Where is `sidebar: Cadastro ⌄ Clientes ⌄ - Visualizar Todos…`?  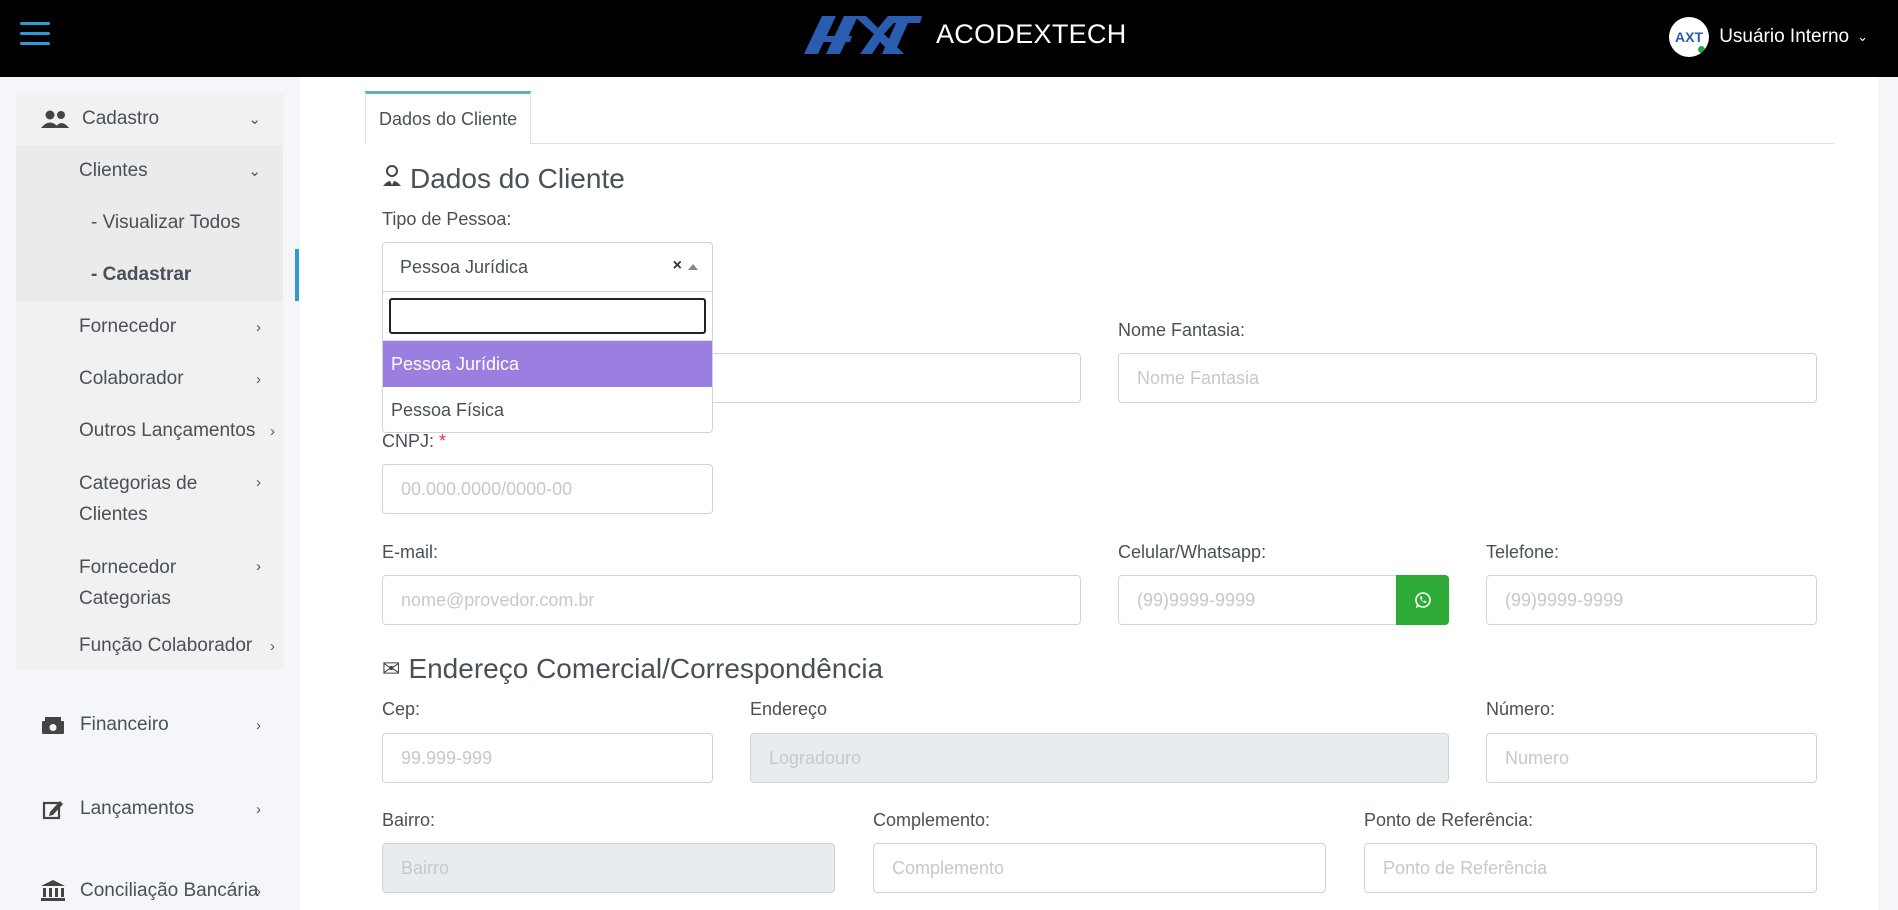 sidebar: Cadastro ⌄ Clientes ⌄ - Visualizar Todos… is located at coordinates (157, 493).